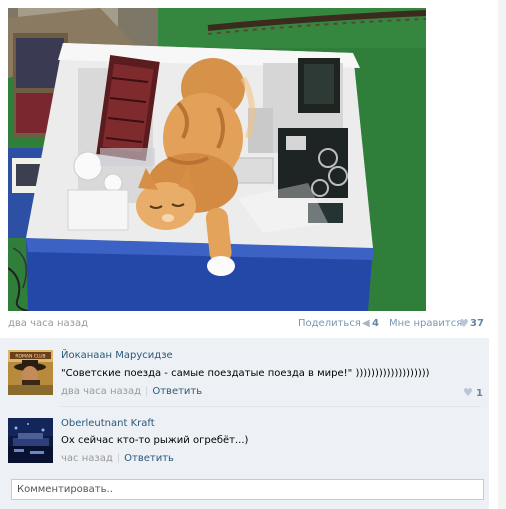  I want to click on comment-like-button: ♥ 1, so click(473, 392).